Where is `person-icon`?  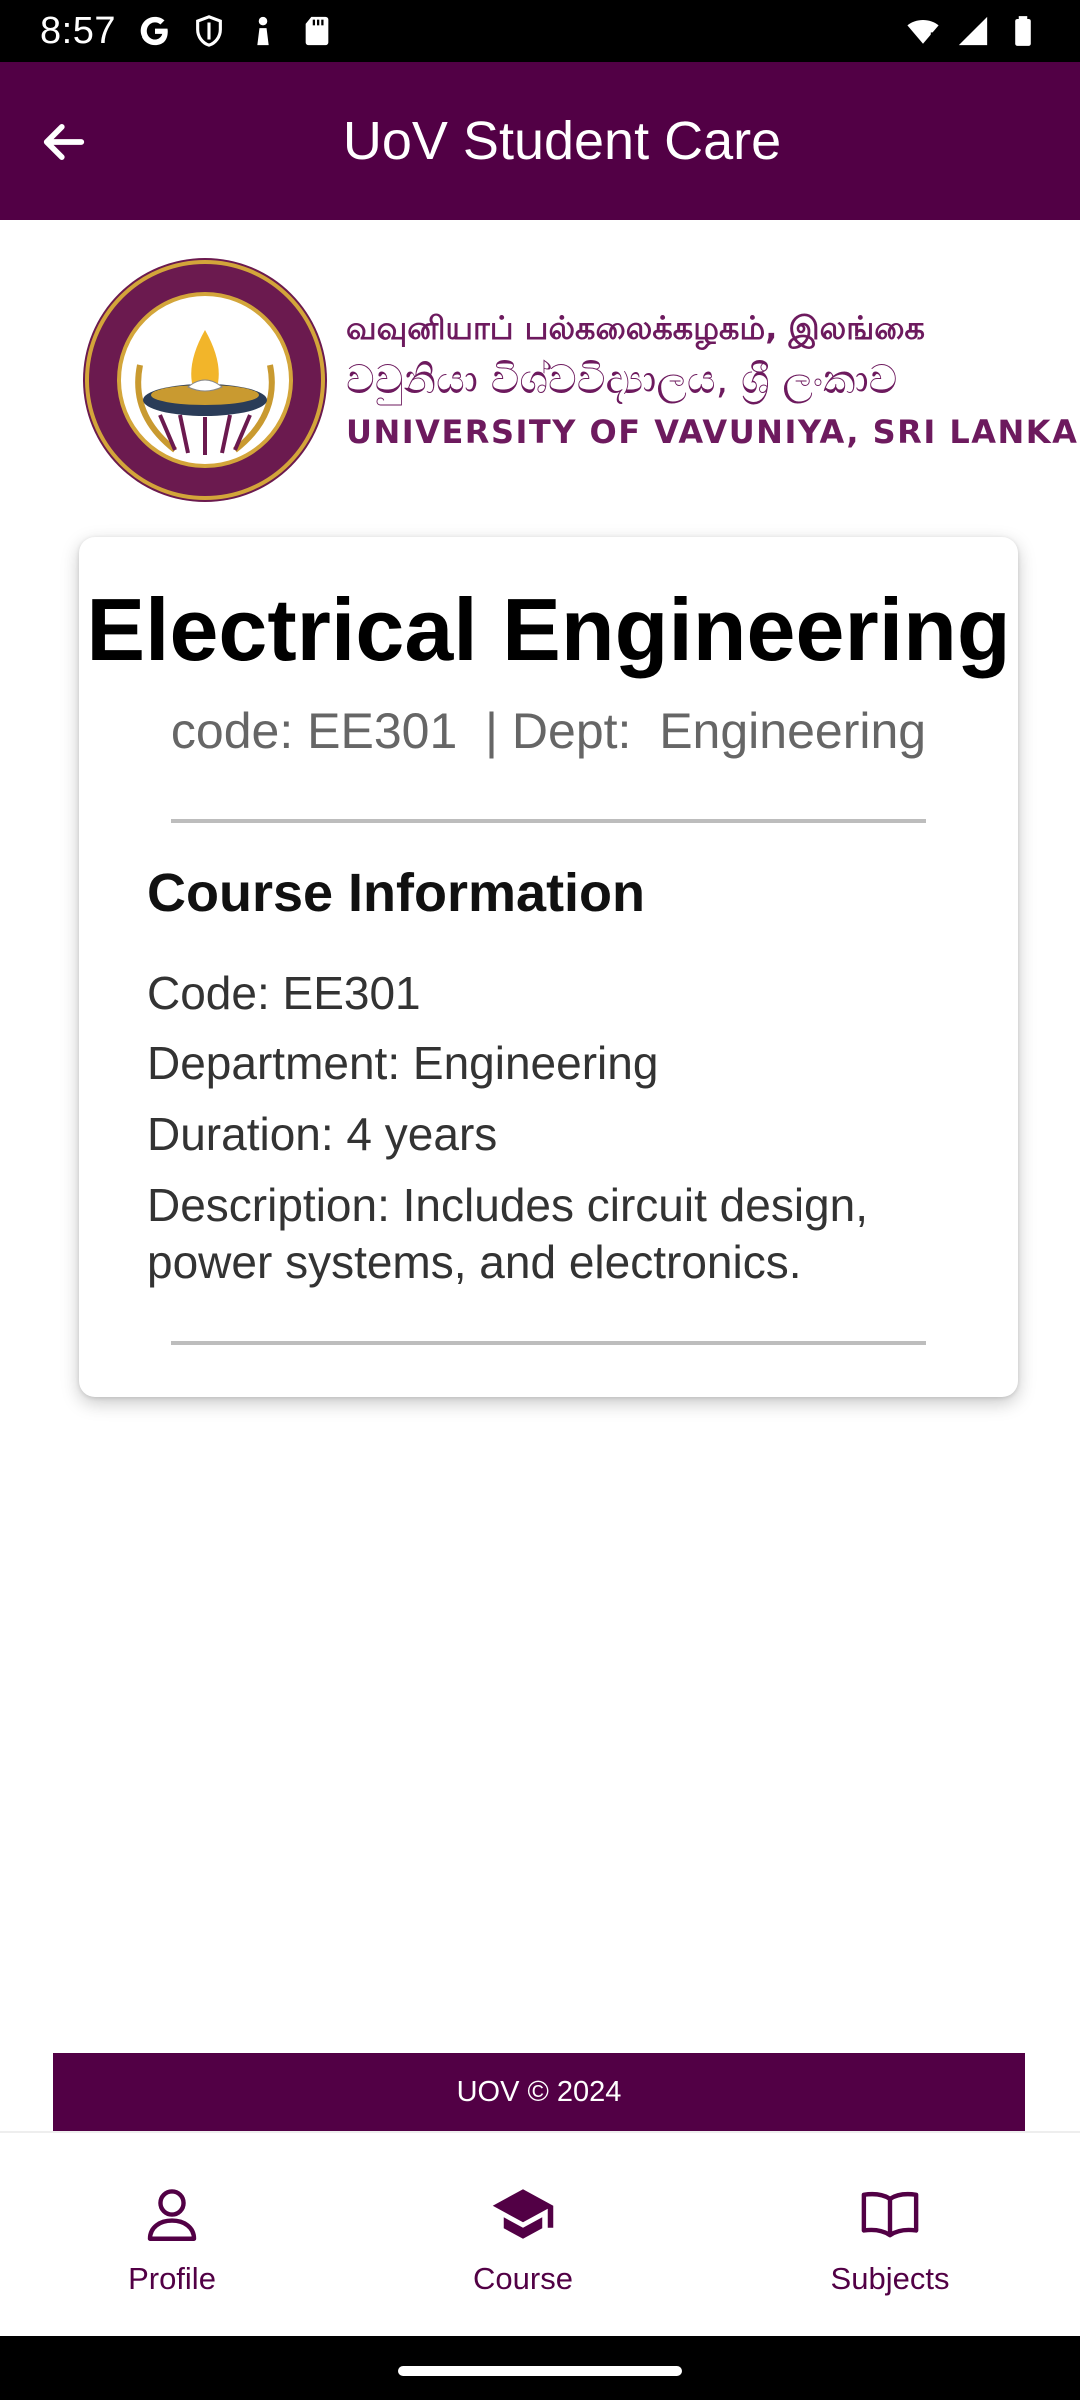 person-icon is located at coordinates (263, 31).